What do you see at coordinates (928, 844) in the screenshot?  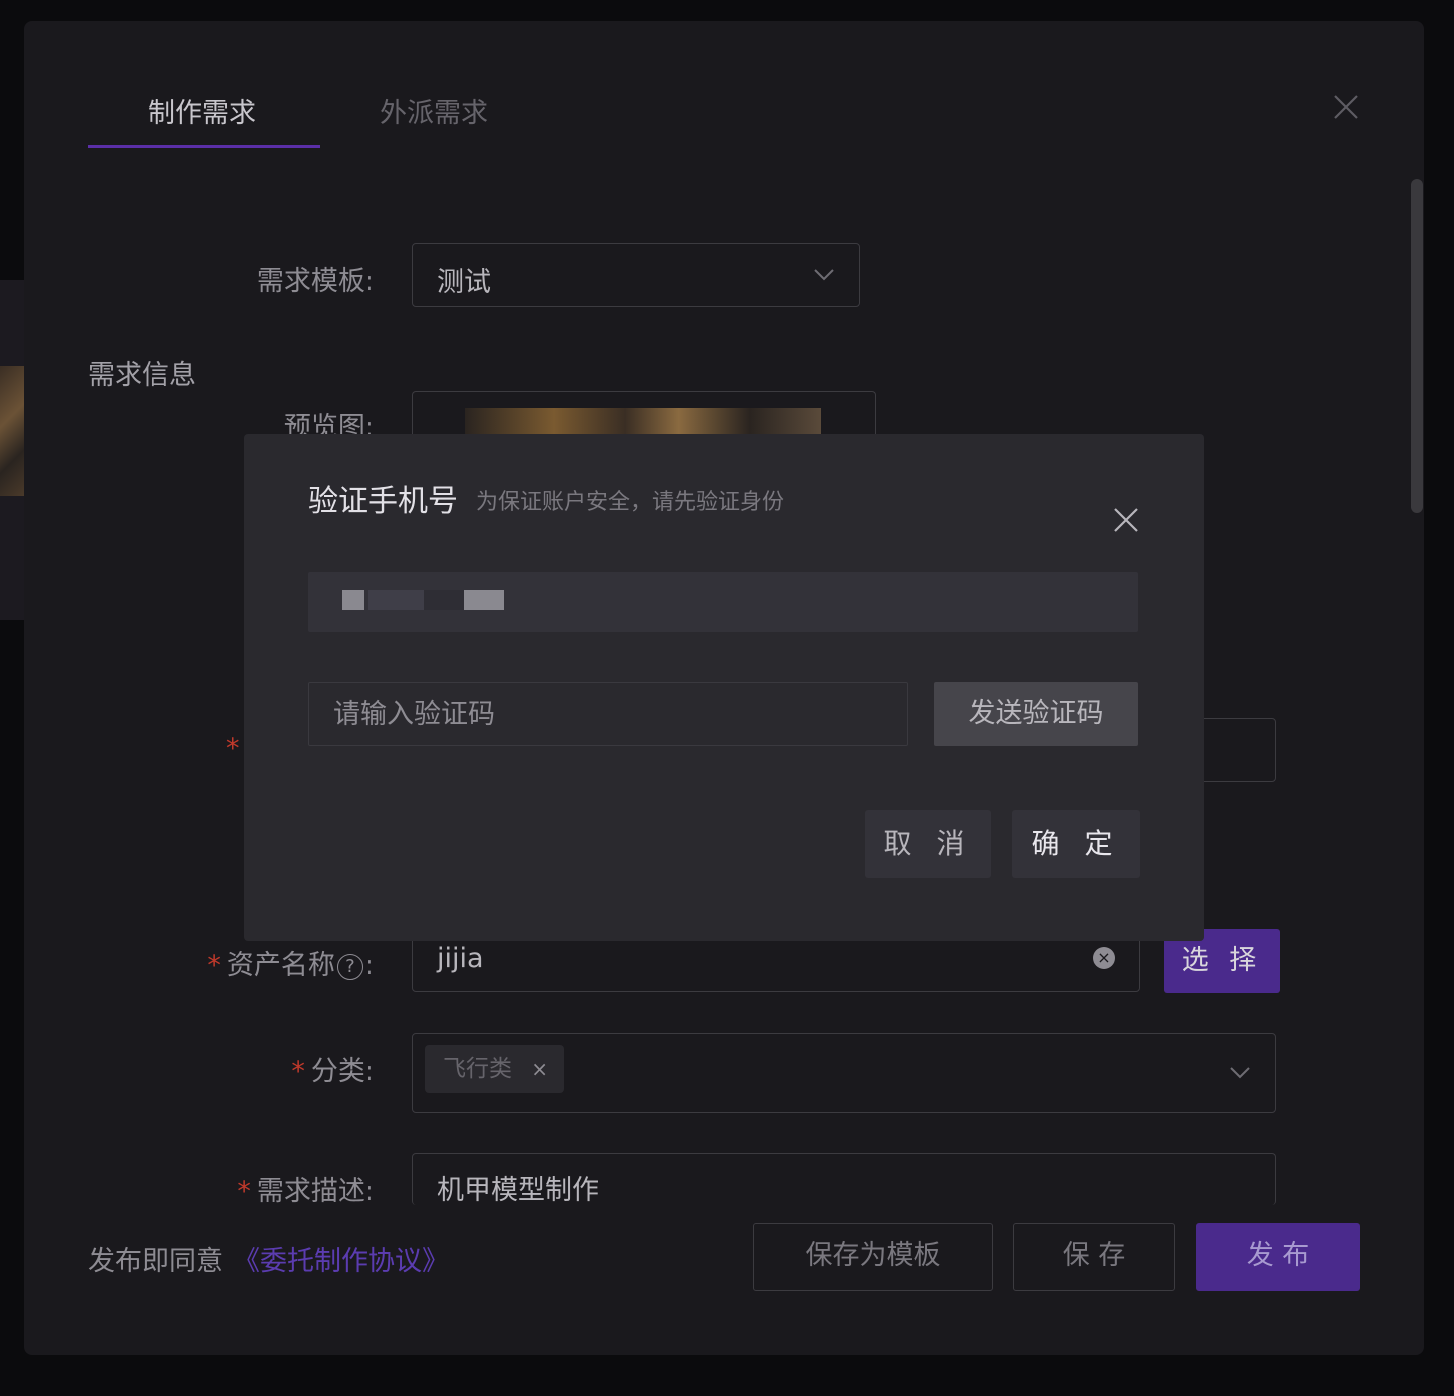 I see `cancel-button: 取 消` at bounding box center [928, 844].